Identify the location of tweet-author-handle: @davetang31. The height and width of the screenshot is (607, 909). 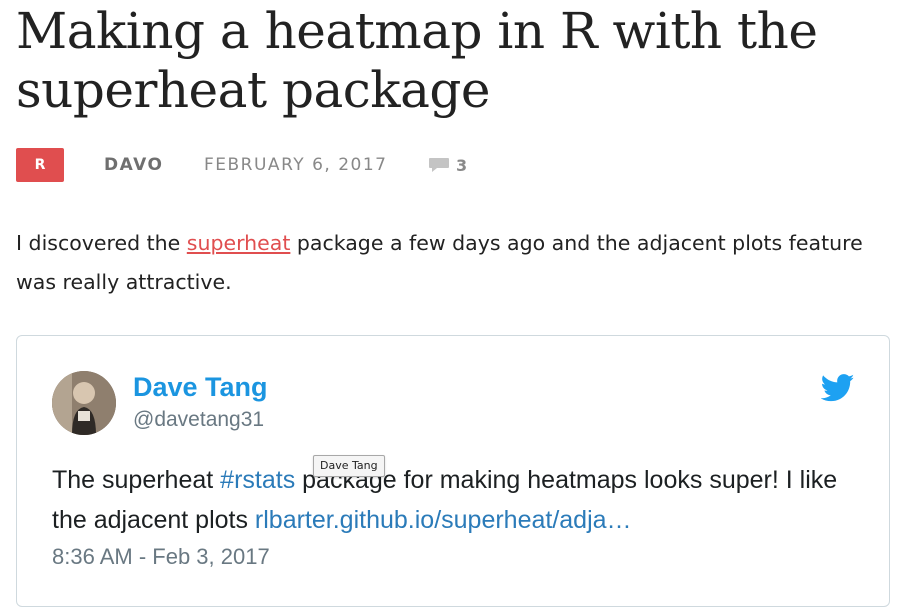
(199, 419).